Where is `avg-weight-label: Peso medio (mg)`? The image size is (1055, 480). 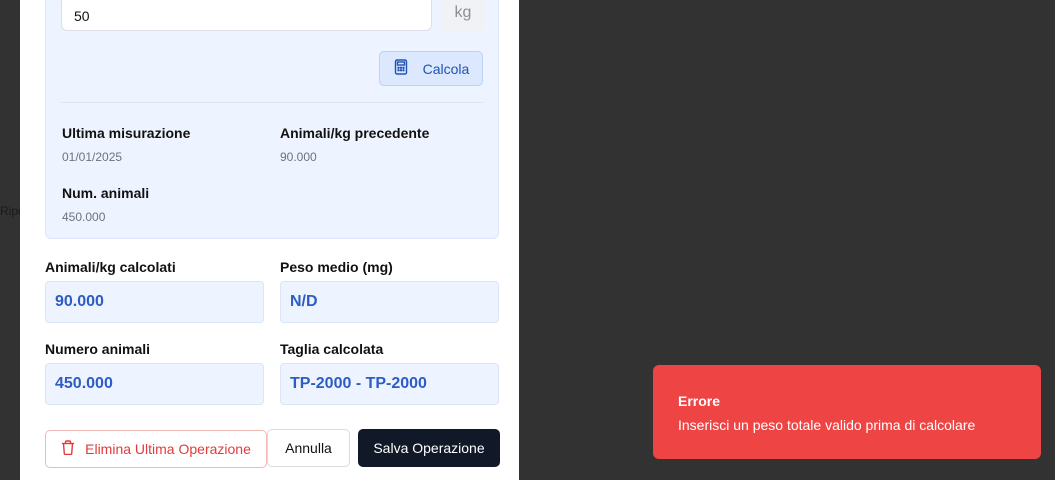 avg-weight-label: Peso medio (mg) is located at coordinates (336, 267).